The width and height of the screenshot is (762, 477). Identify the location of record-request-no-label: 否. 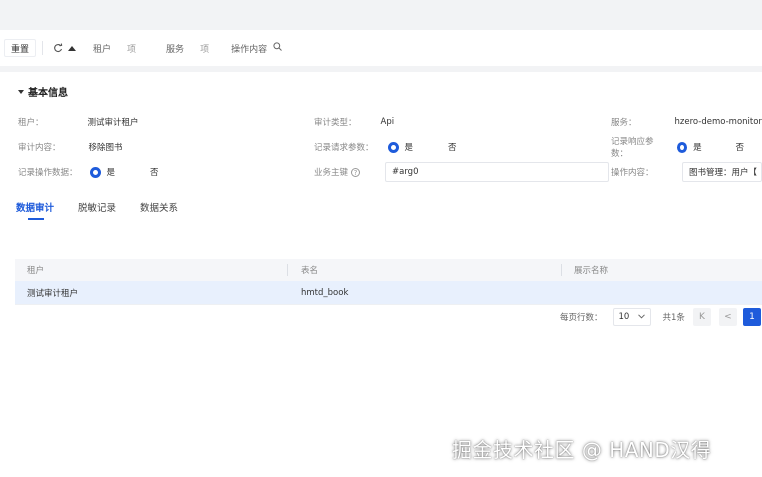
(452, 148).